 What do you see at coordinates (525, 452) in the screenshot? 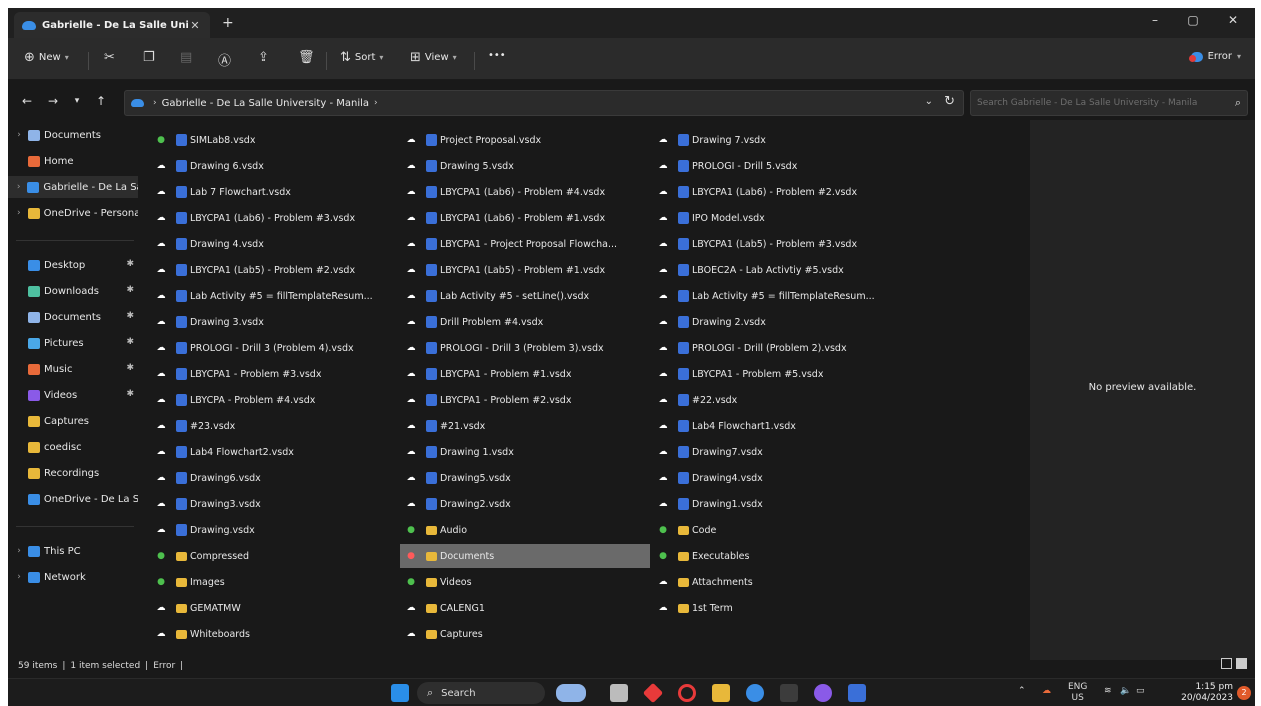
I see `file-item: ☁ Drawing 1.vsdx` at bounding box center [525, 452].